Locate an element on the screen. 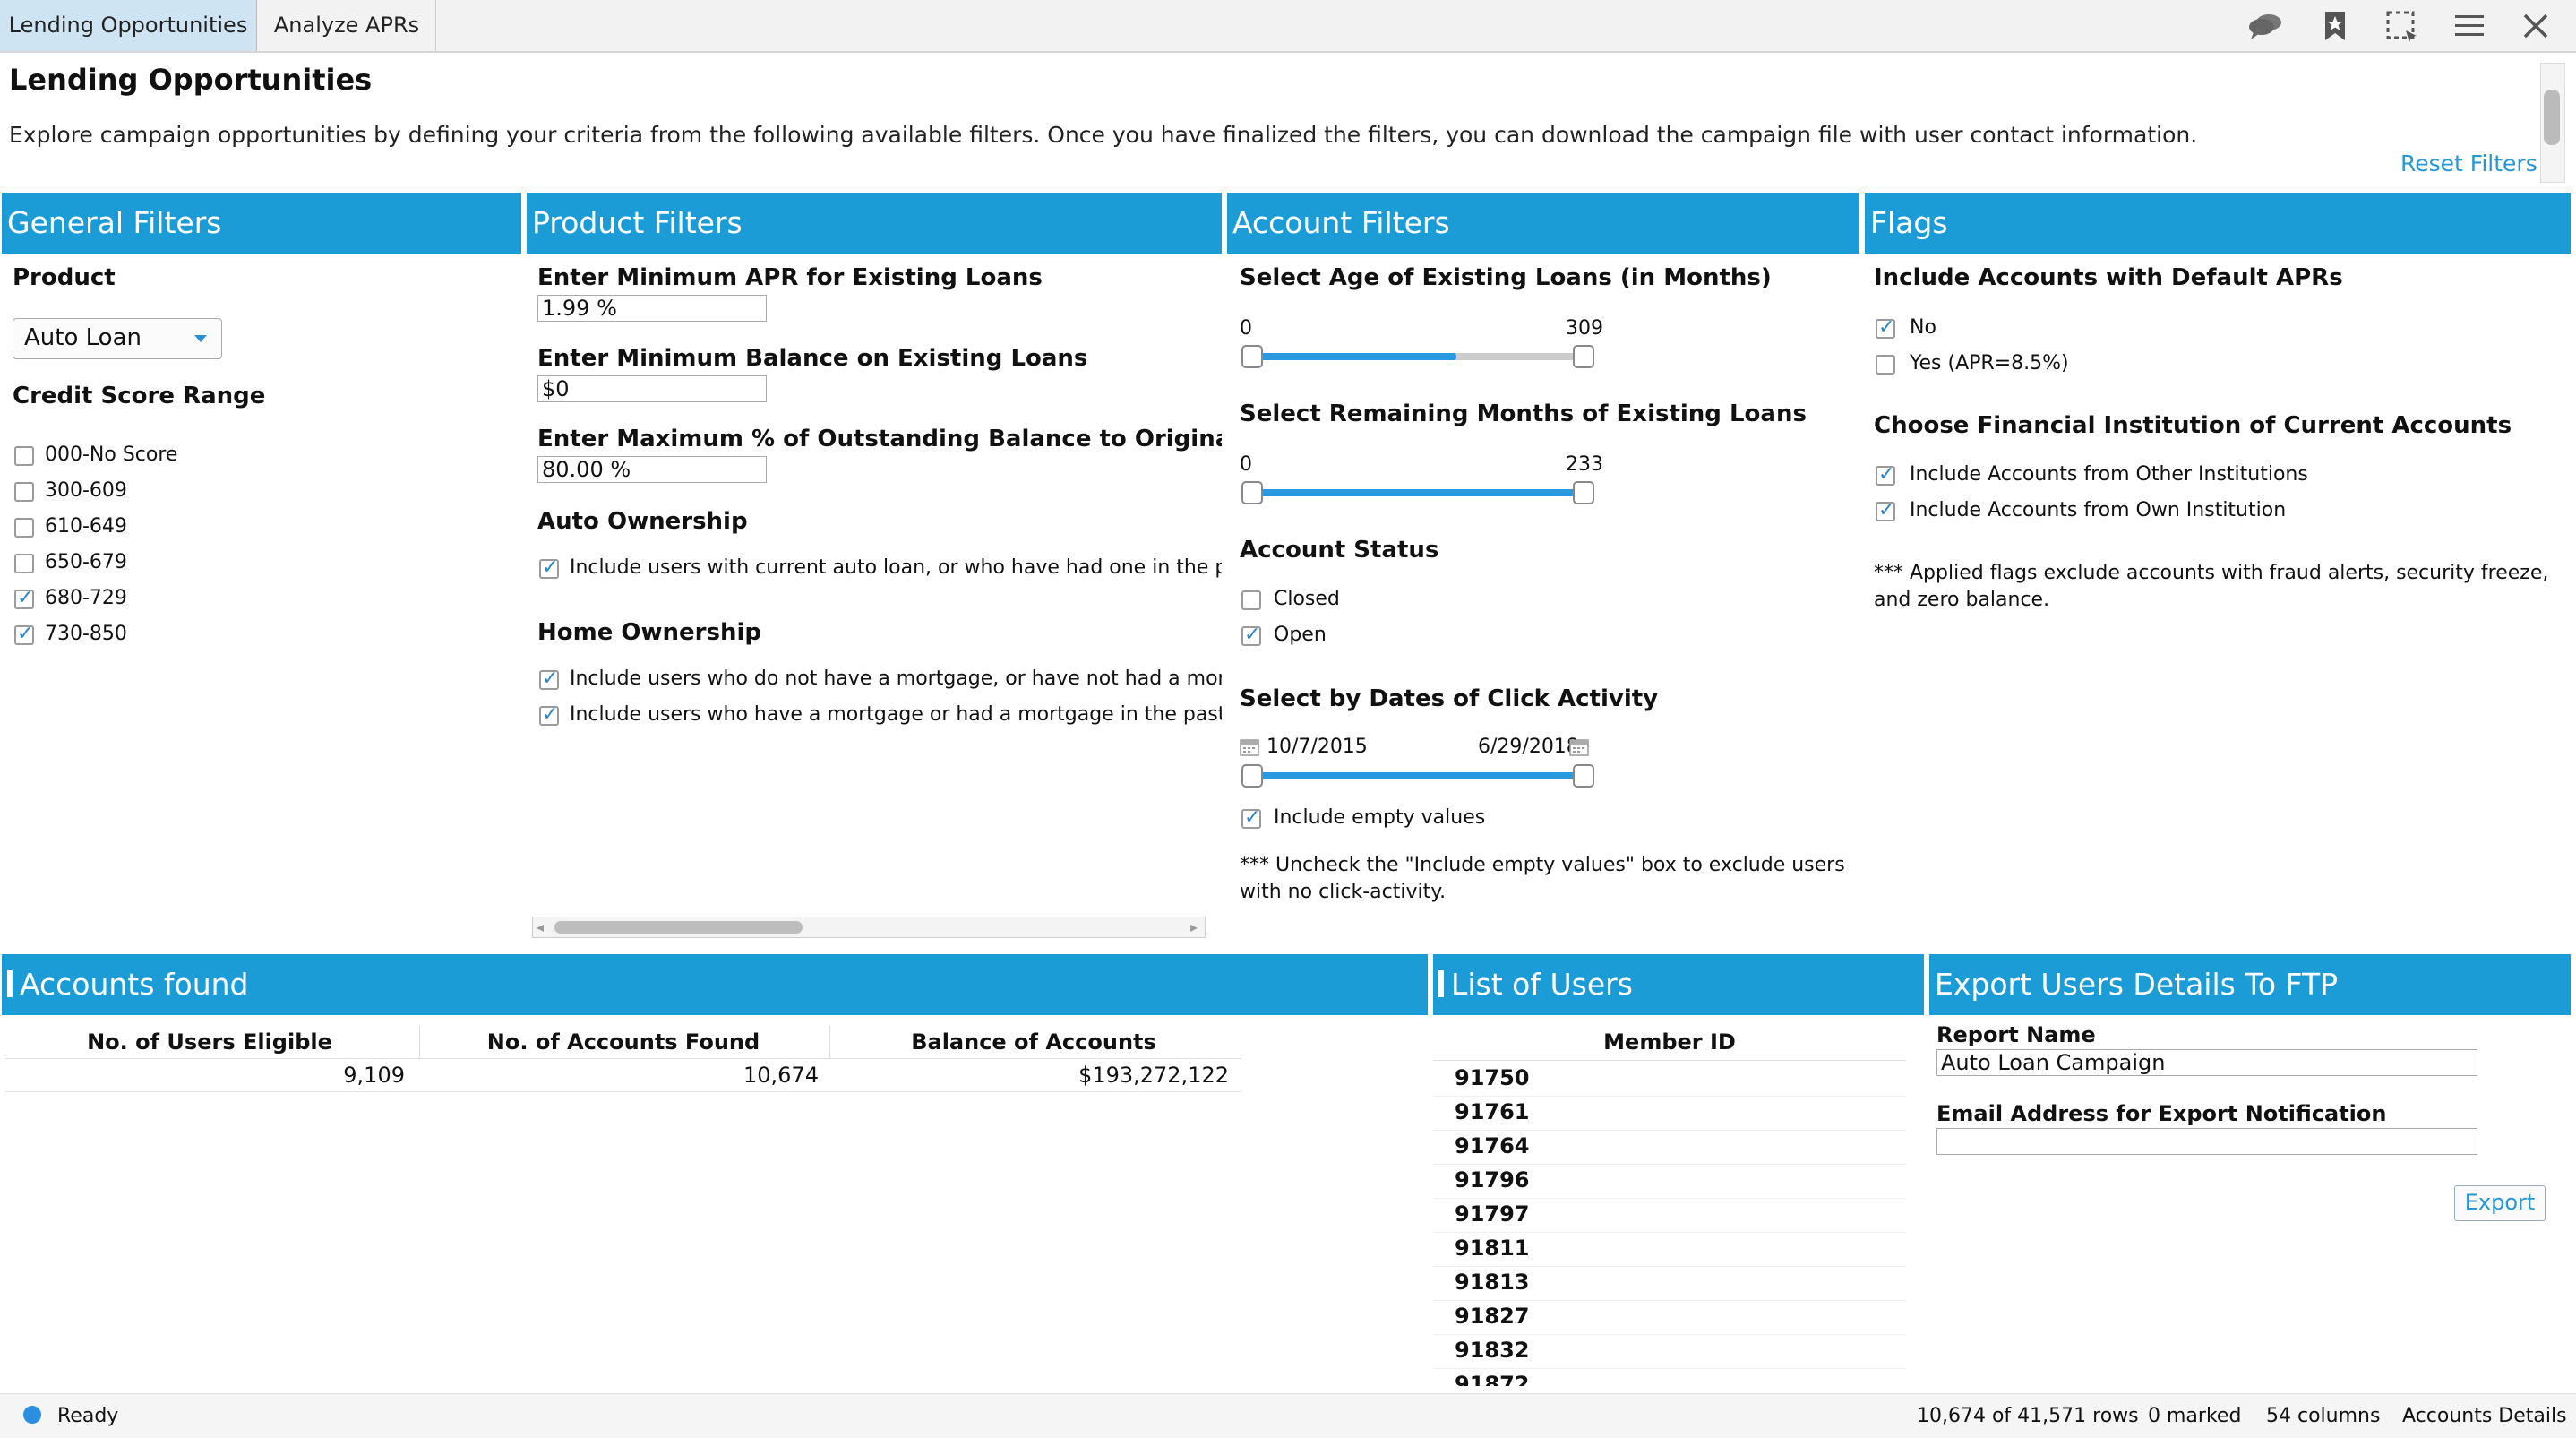  credit-score-option: 000-No Score is located at coordinates (111, 454).